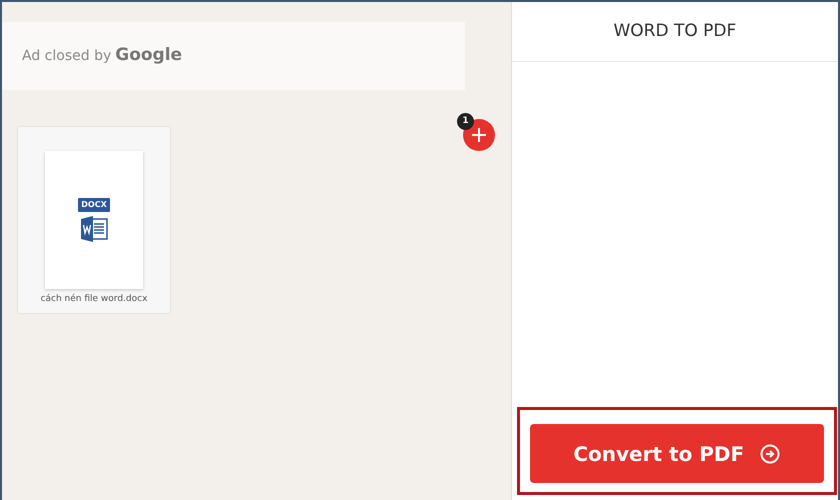 This screenshot has height=500, width=840. What do you see at coordinates (67, 56) in the screenshot?
I see `ad-closed-label: Ad closed by` at bounding box center [67, 56].